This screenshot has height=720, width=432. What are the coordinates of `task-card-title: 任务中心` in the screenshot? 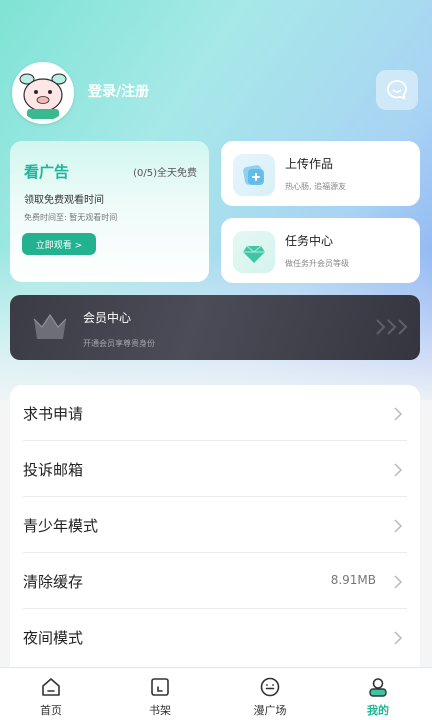 It's located at (309, 241).